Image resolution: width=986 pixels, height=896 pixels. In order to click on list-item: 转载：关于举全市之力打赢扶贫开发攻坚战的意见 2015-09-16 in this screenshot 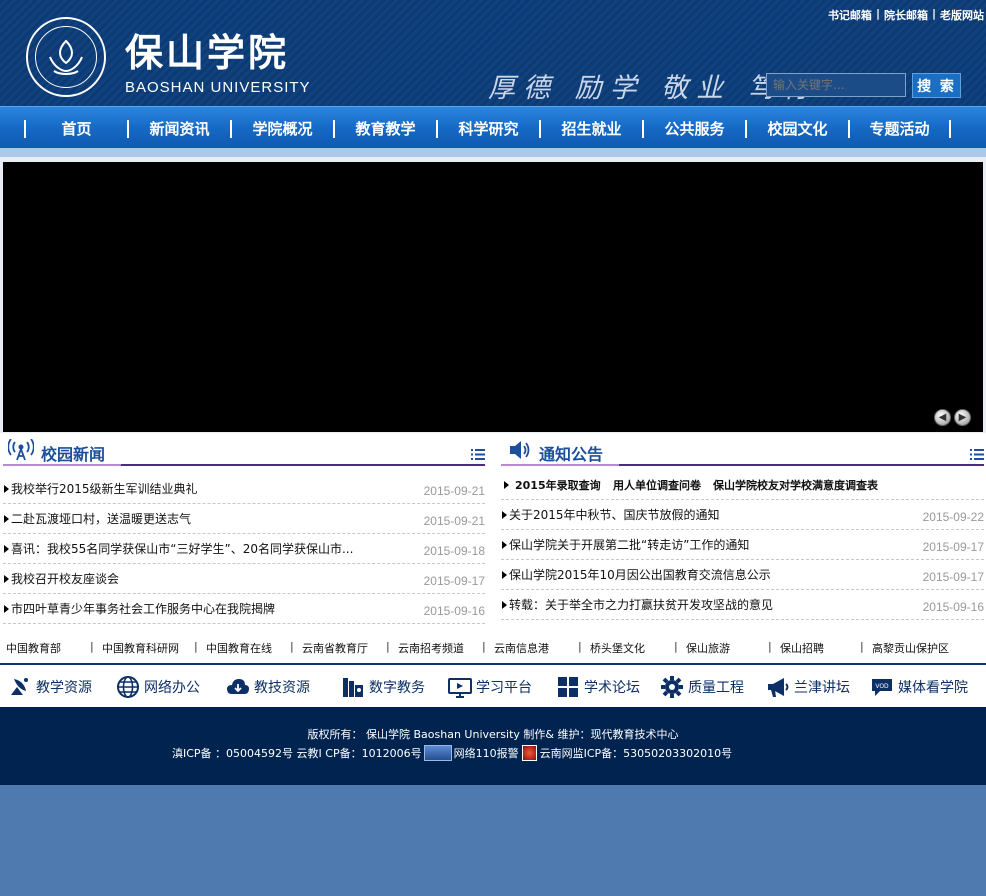, I will do `click(742, 605)`.